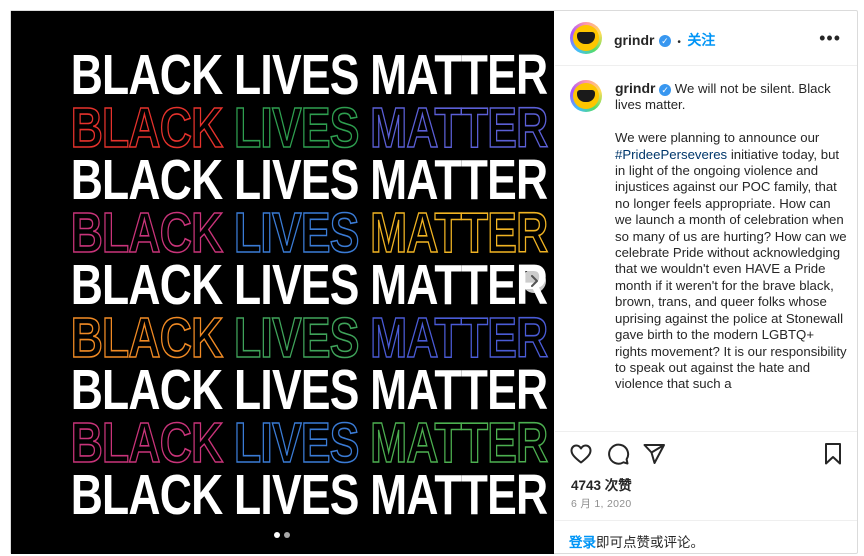 The image size is (864, 556). I want to click on login-prompt: 登录即可点赞或评论。, so click(636, 541).